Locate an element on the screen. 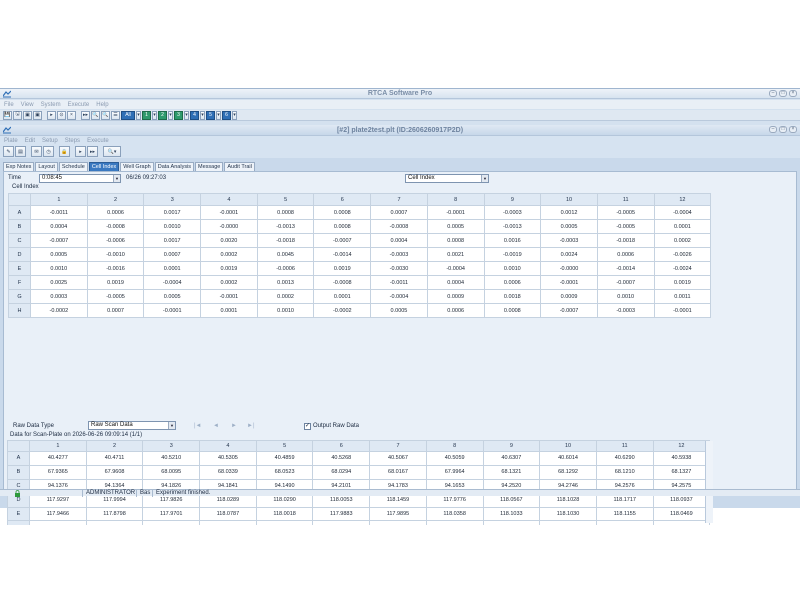  well-cell: 0.0045 is located at coordinates (285, 254).